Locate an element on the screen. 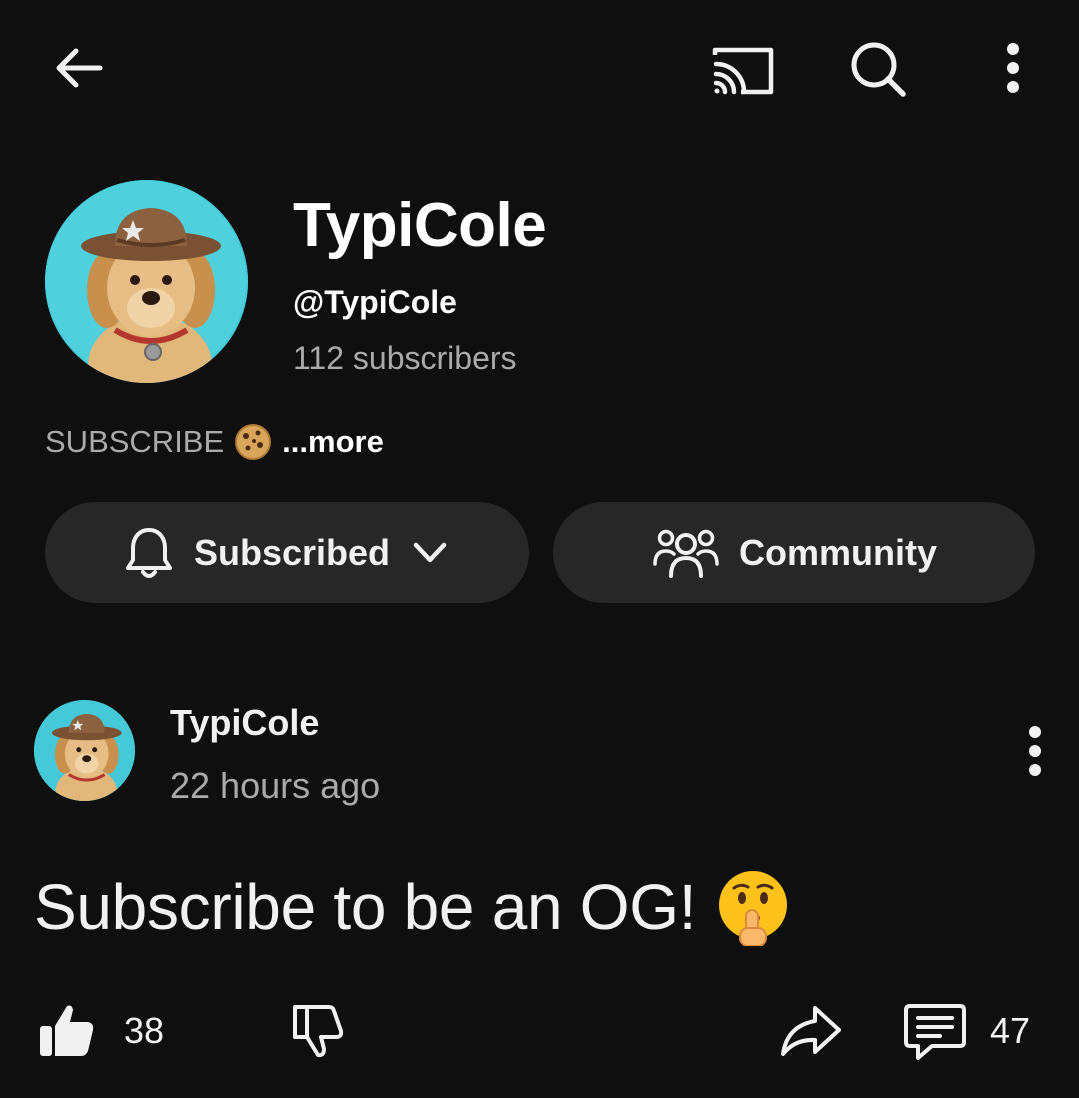 The height and width of the screenshot is (1098, 1079). cast-icon is located at coordinates (743, 71).